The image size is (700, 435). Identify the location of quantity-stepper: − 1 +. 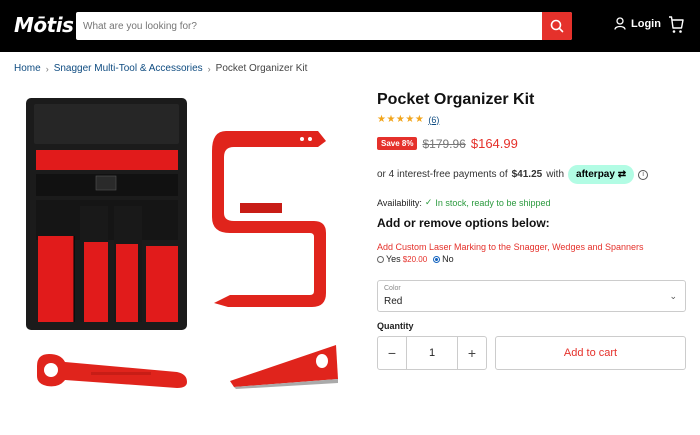
(432, 353).